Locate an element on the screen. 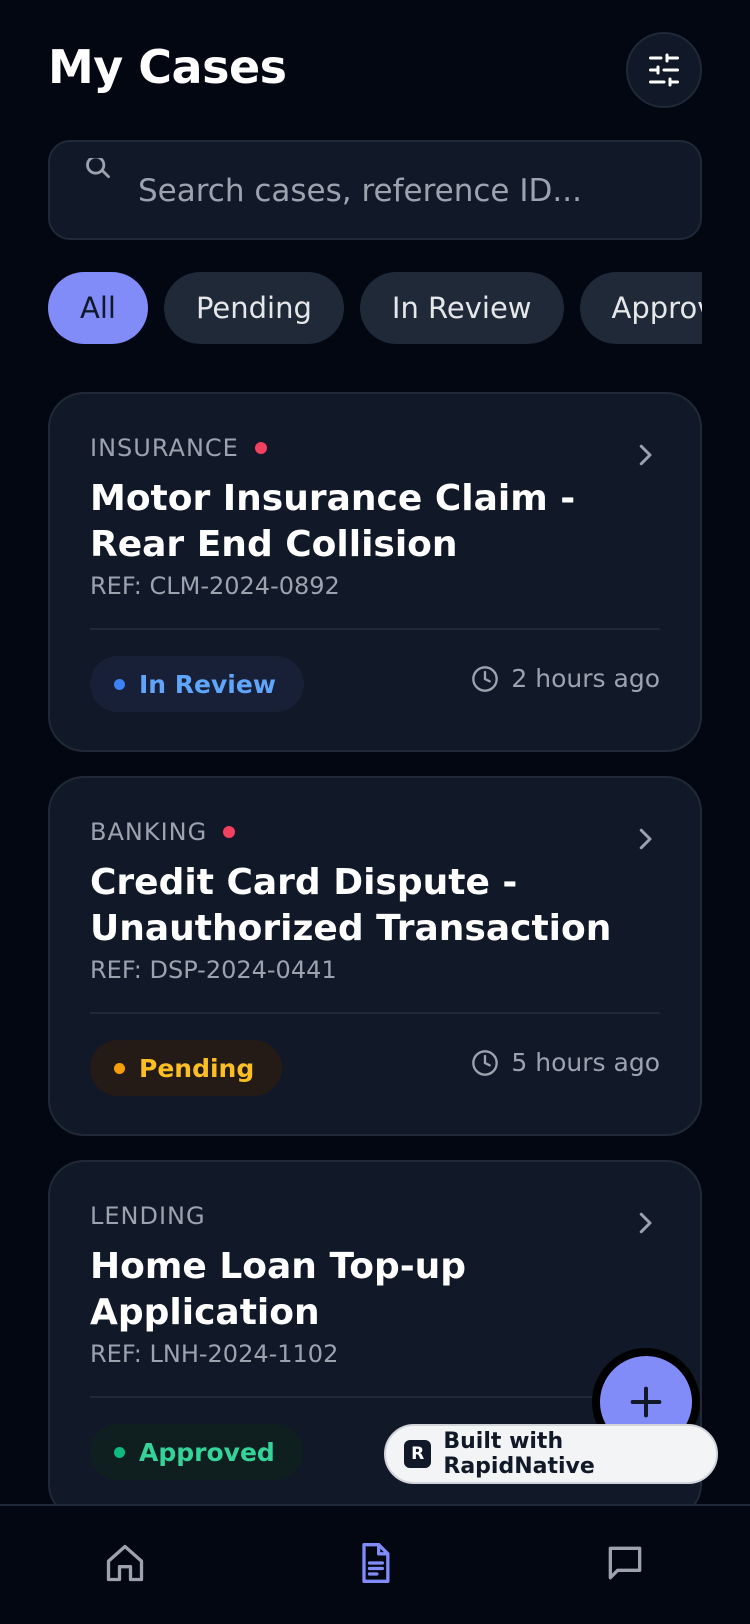  search-icon is located at coordinates (98, 168).